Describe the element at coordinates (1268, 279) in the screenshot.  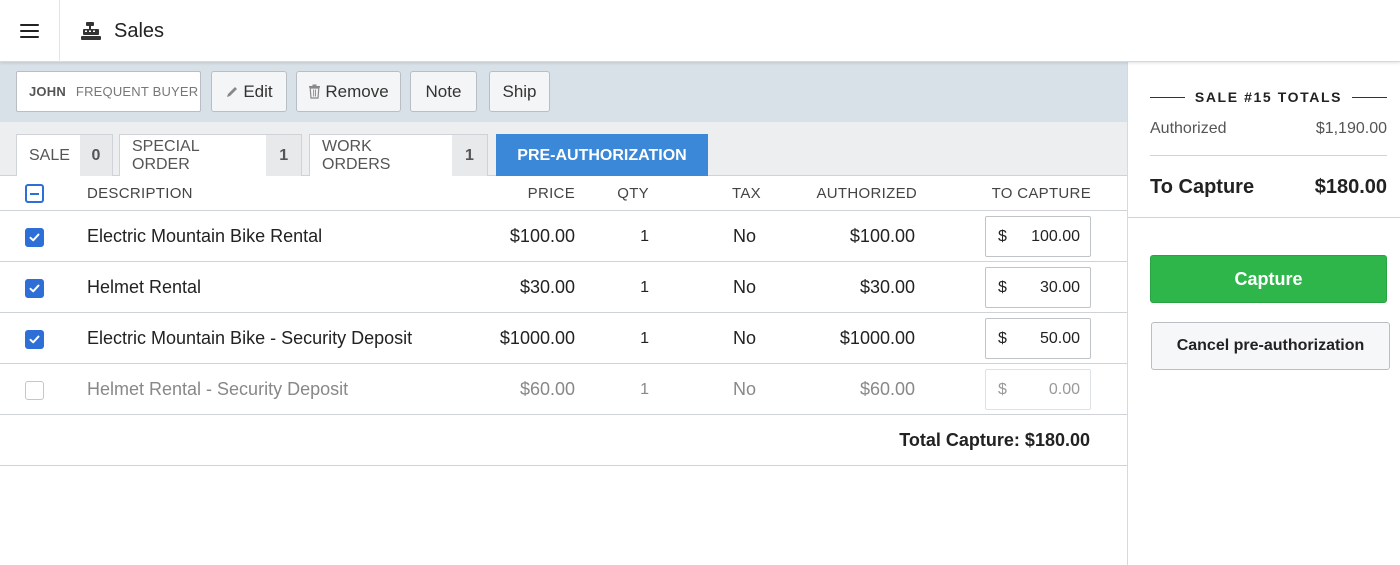
I see `capture-button: Capture` at that location.